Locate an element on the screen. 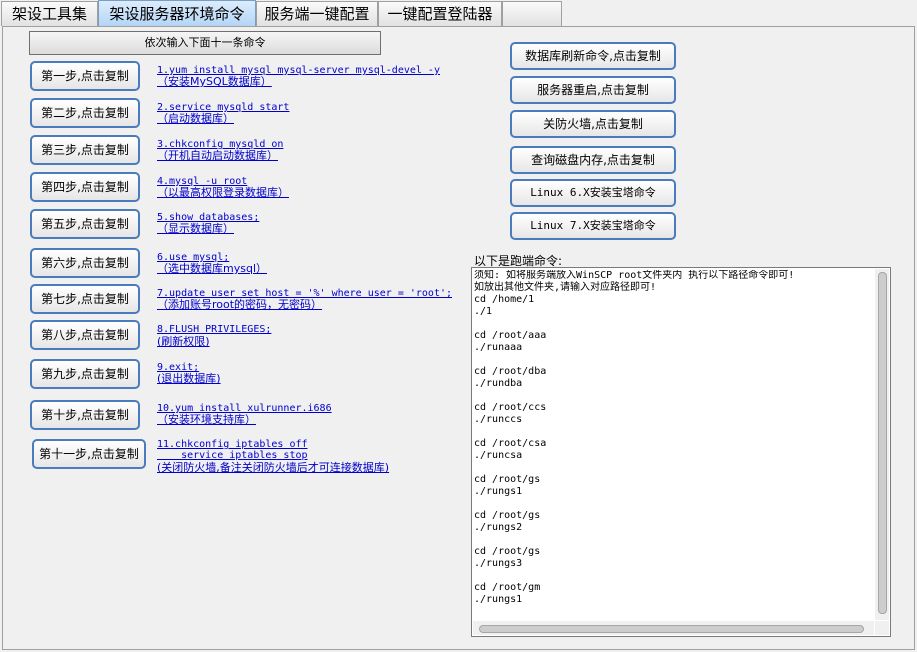 Image resolution: width=917 pixels, height=652 pixels. step-3-button: 第三步,点击复制 is located at coordinates (85, 150).